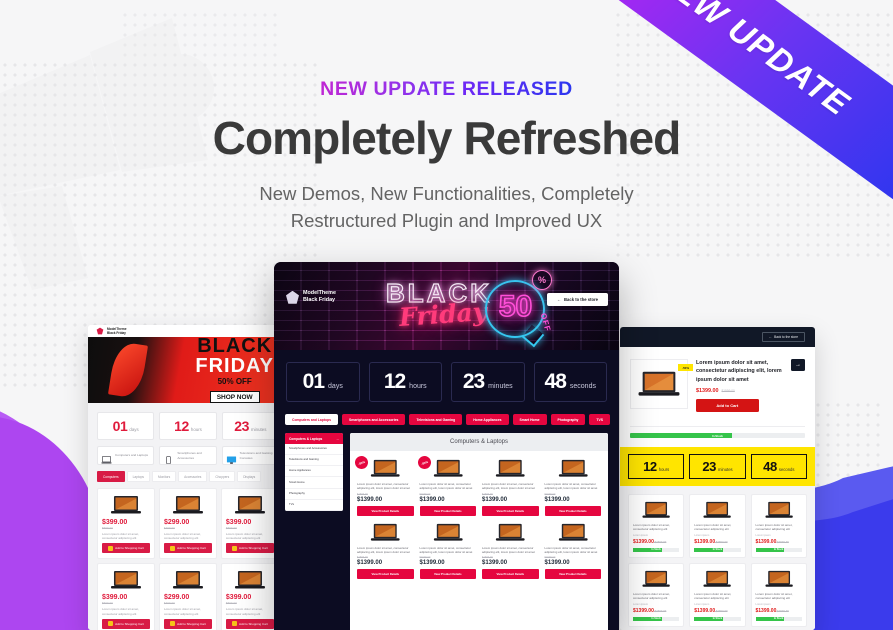  Describe the element at coordinates (126, 455) in the screenshot. I see `left-category-tile: Computers and Laptops` at that location.